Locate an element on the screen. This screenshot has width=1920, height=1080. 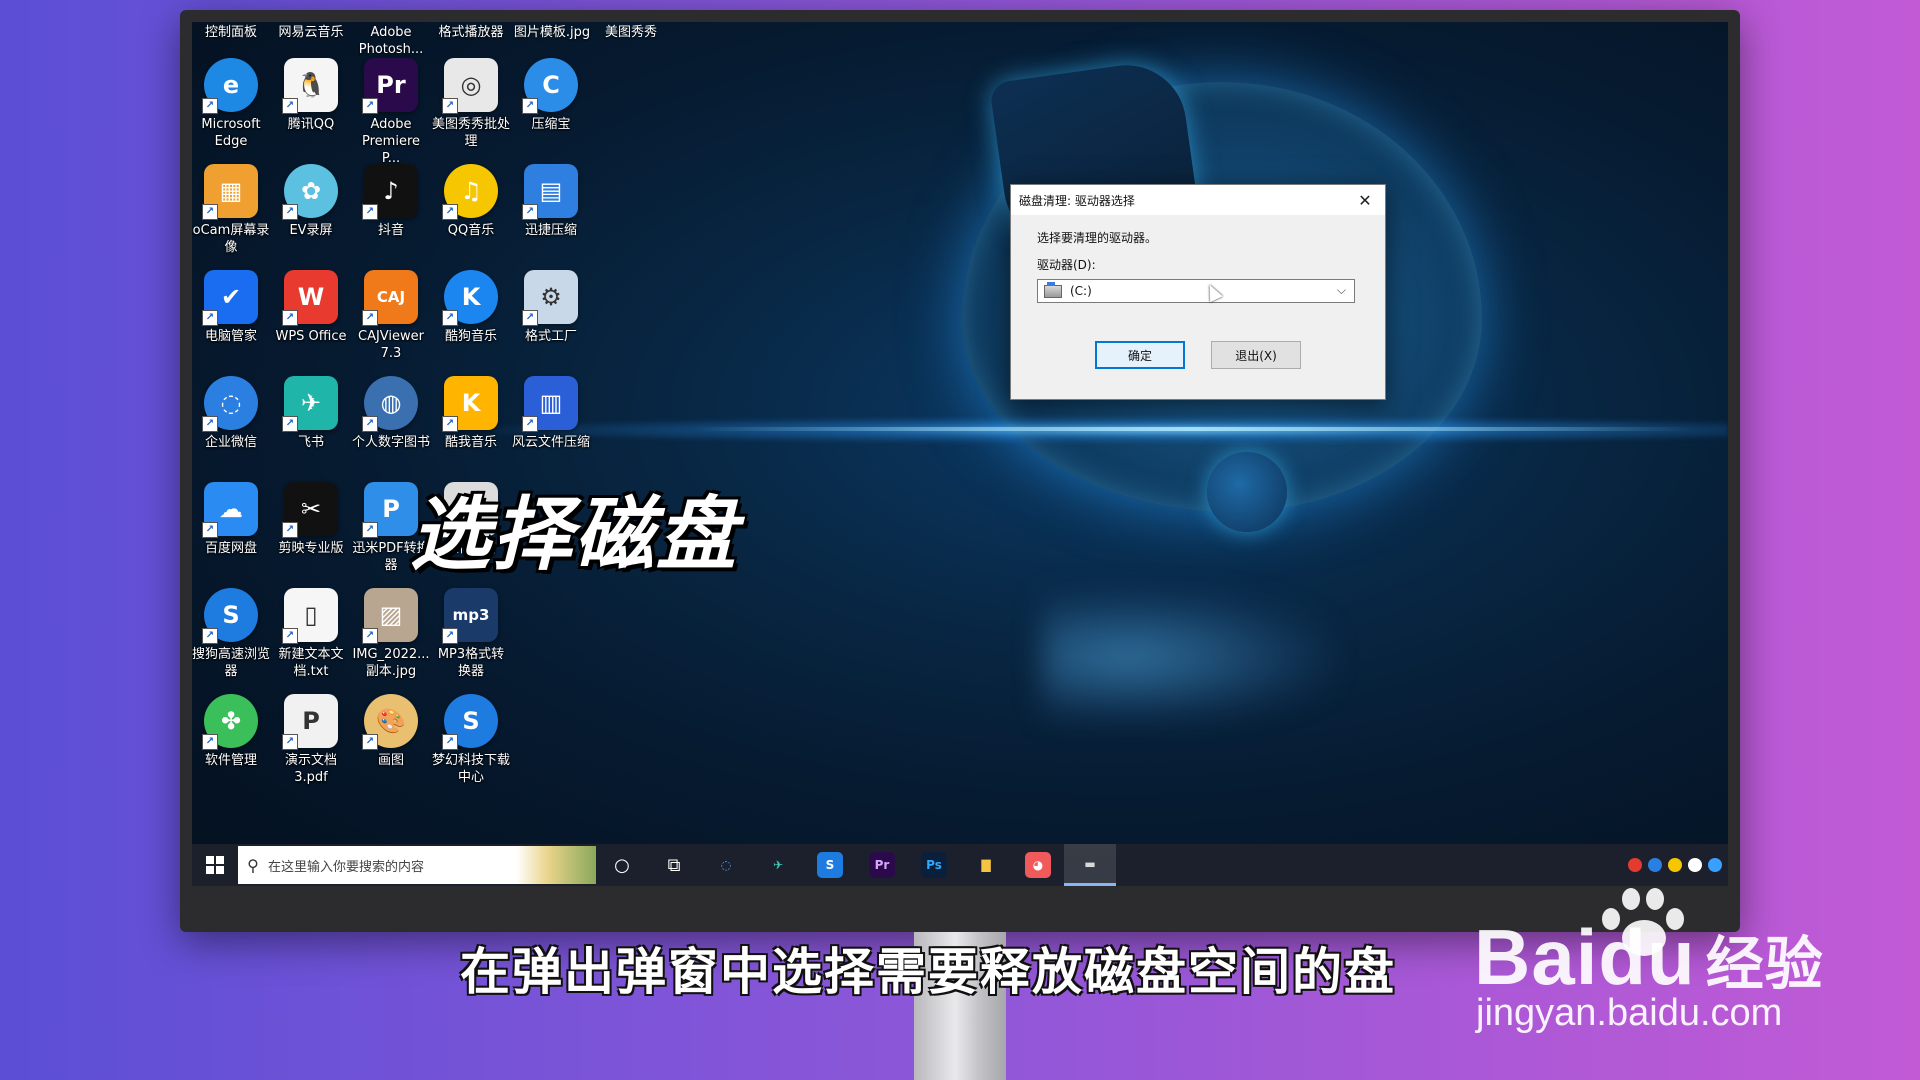
meitu-icon: ◕ is located at coordinates (1038, 865).